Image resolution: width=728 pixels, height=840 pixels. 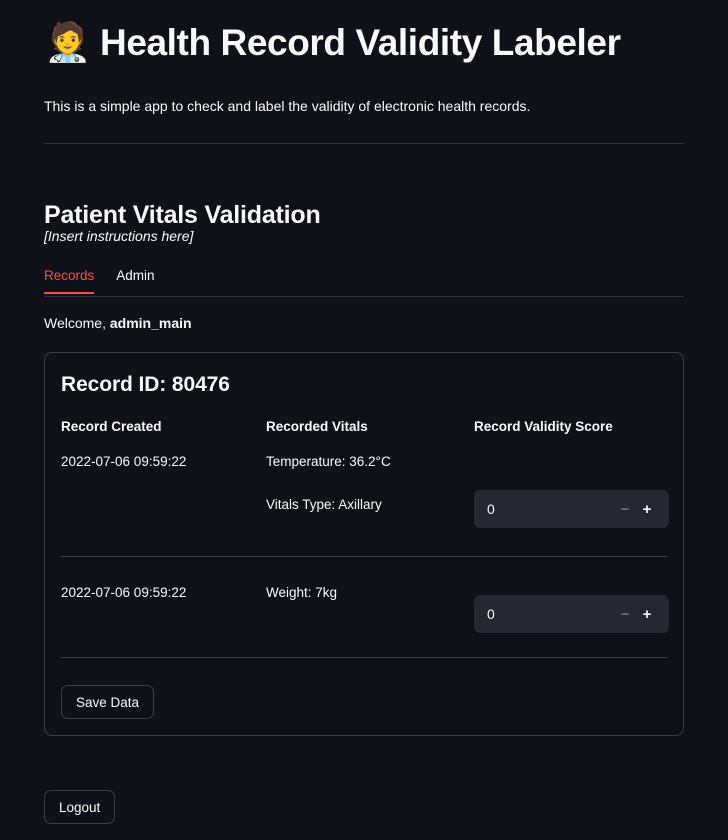 What do you see at coordinates (364, 688) in the screenshot?
I see `save-button-container: Save Data` at bounding box center [364, 688].